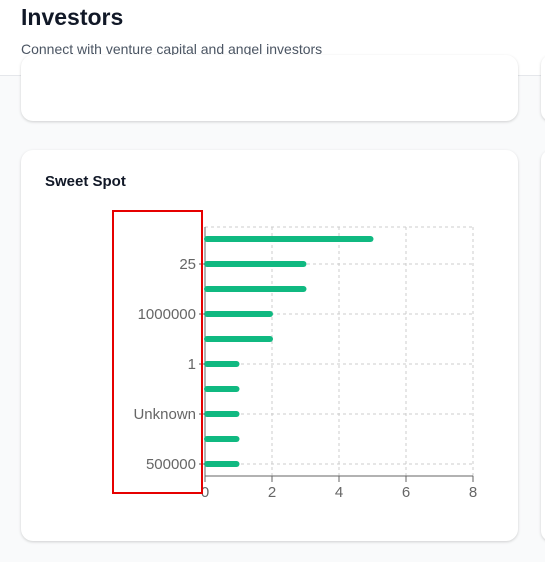 The width and height of the screenshot is (545, 562). What do you see at coordinates (157, 352) in the screenshot?
I see `highlight-box` at bounding box center [157, 352].